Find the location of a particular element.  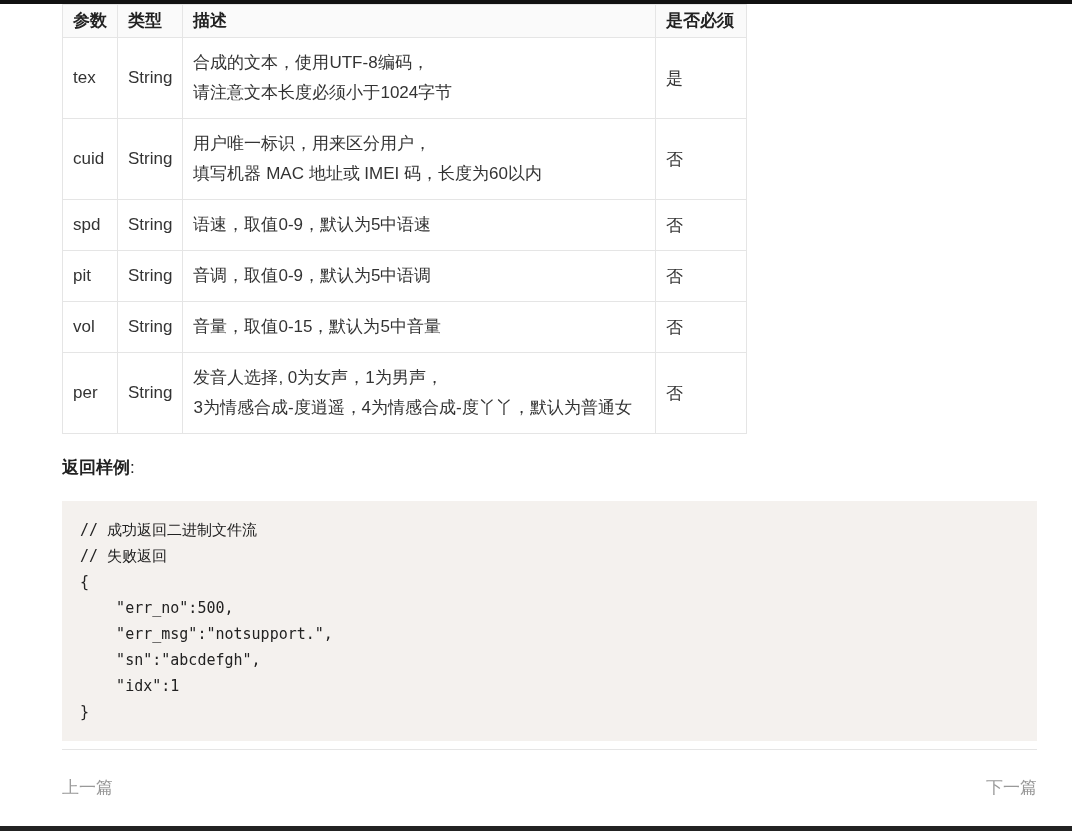

column-header: 类型 is located at coordinates (150, 21).